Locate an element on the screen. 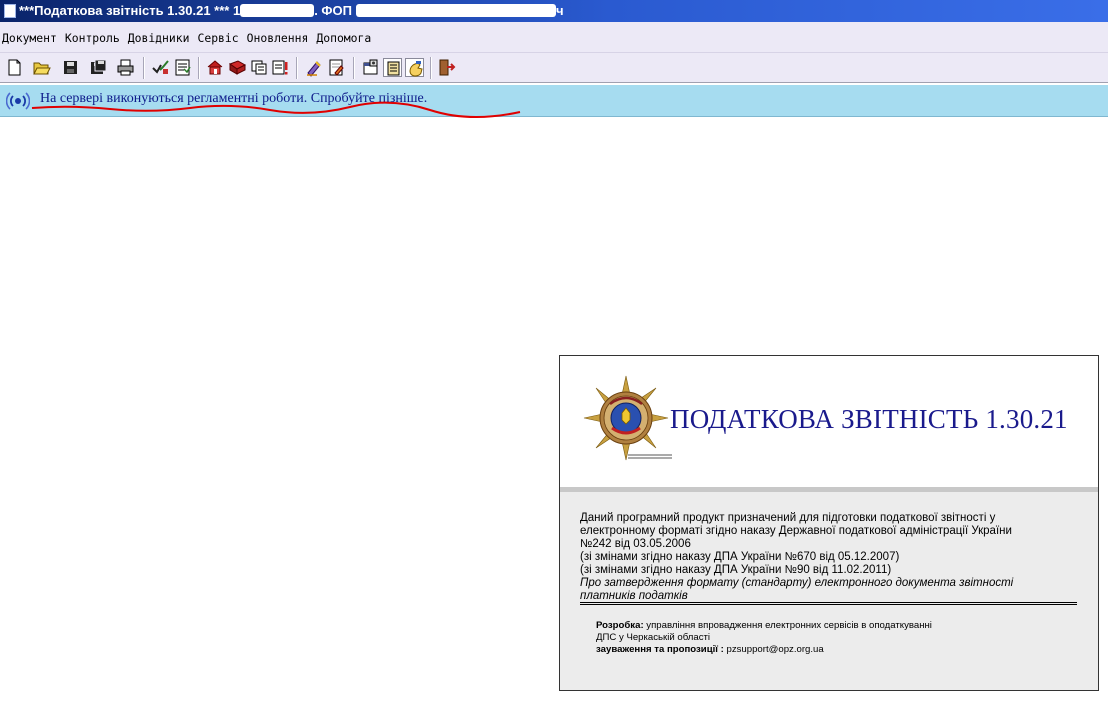 The width and height of the screenshot is (1108, 708). copy-icon is located at coordinates (259, 67).